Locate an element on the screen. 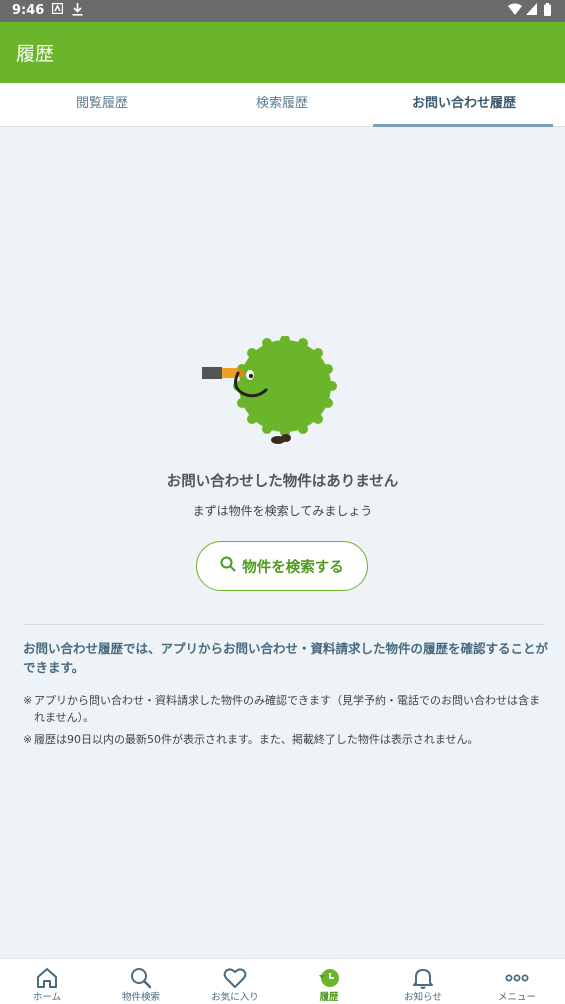  battery-icon is located at coordinates (547, 11).